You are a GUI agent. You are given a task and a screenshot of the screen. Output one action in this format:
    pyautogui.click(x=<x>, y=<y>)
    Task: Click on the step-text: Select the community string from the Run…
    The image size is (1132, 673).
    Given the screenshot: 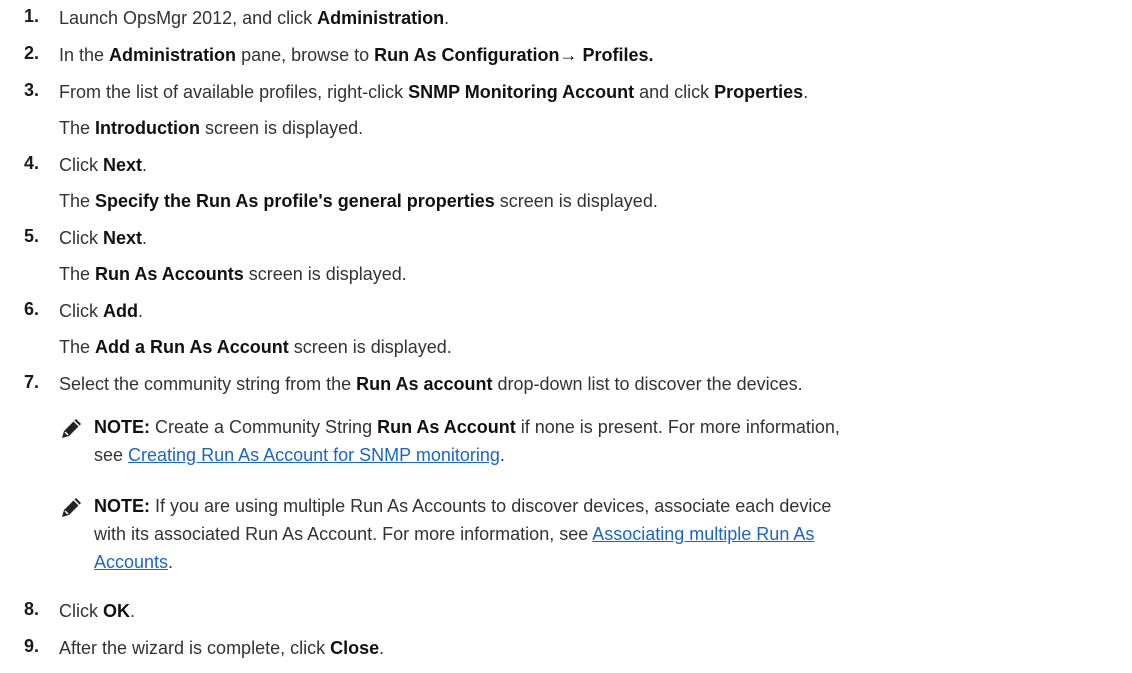 What is the action you would take?
    pyautogui.click(x=431, y=384)
    